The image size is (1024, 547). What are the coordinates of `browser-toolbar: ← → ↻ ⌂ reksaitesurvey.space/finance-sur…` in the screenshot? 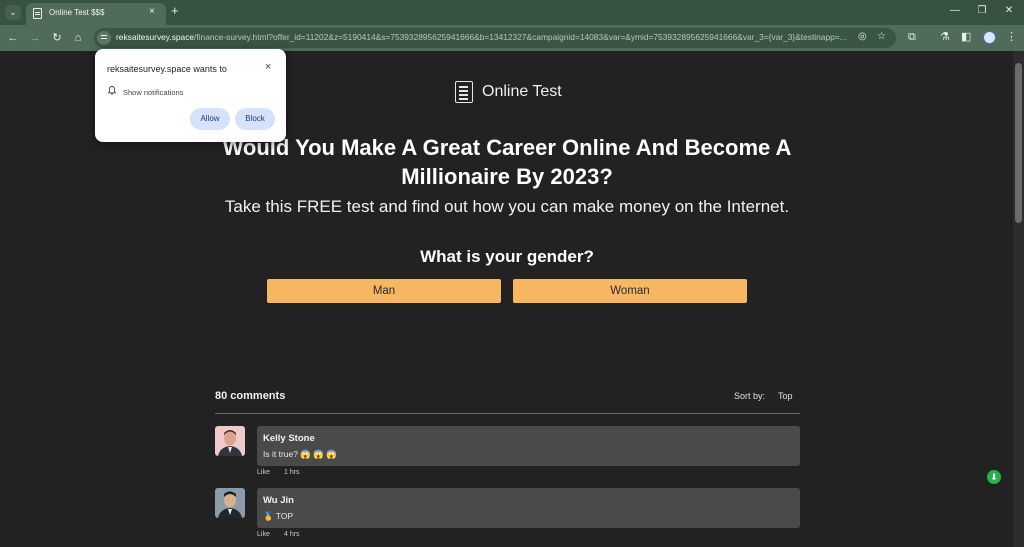 It's located at (512, 38).